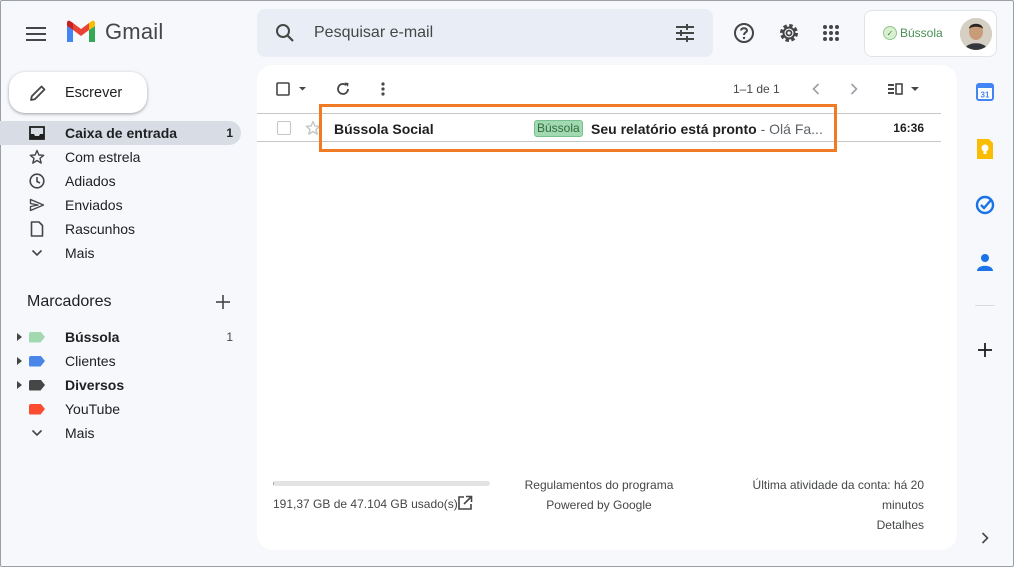 This screenshot has width=1014, height=567. I want to click on contacts-icon, so click(985, 262).